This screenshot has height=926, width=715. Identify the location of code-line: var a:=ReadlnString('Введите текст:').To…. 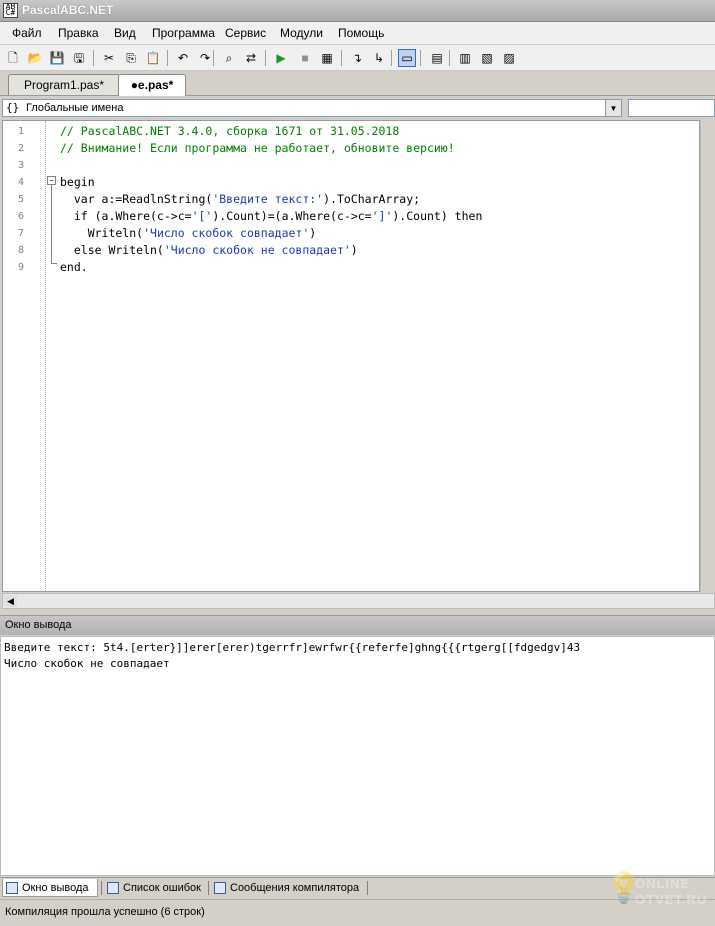
(240, 199).